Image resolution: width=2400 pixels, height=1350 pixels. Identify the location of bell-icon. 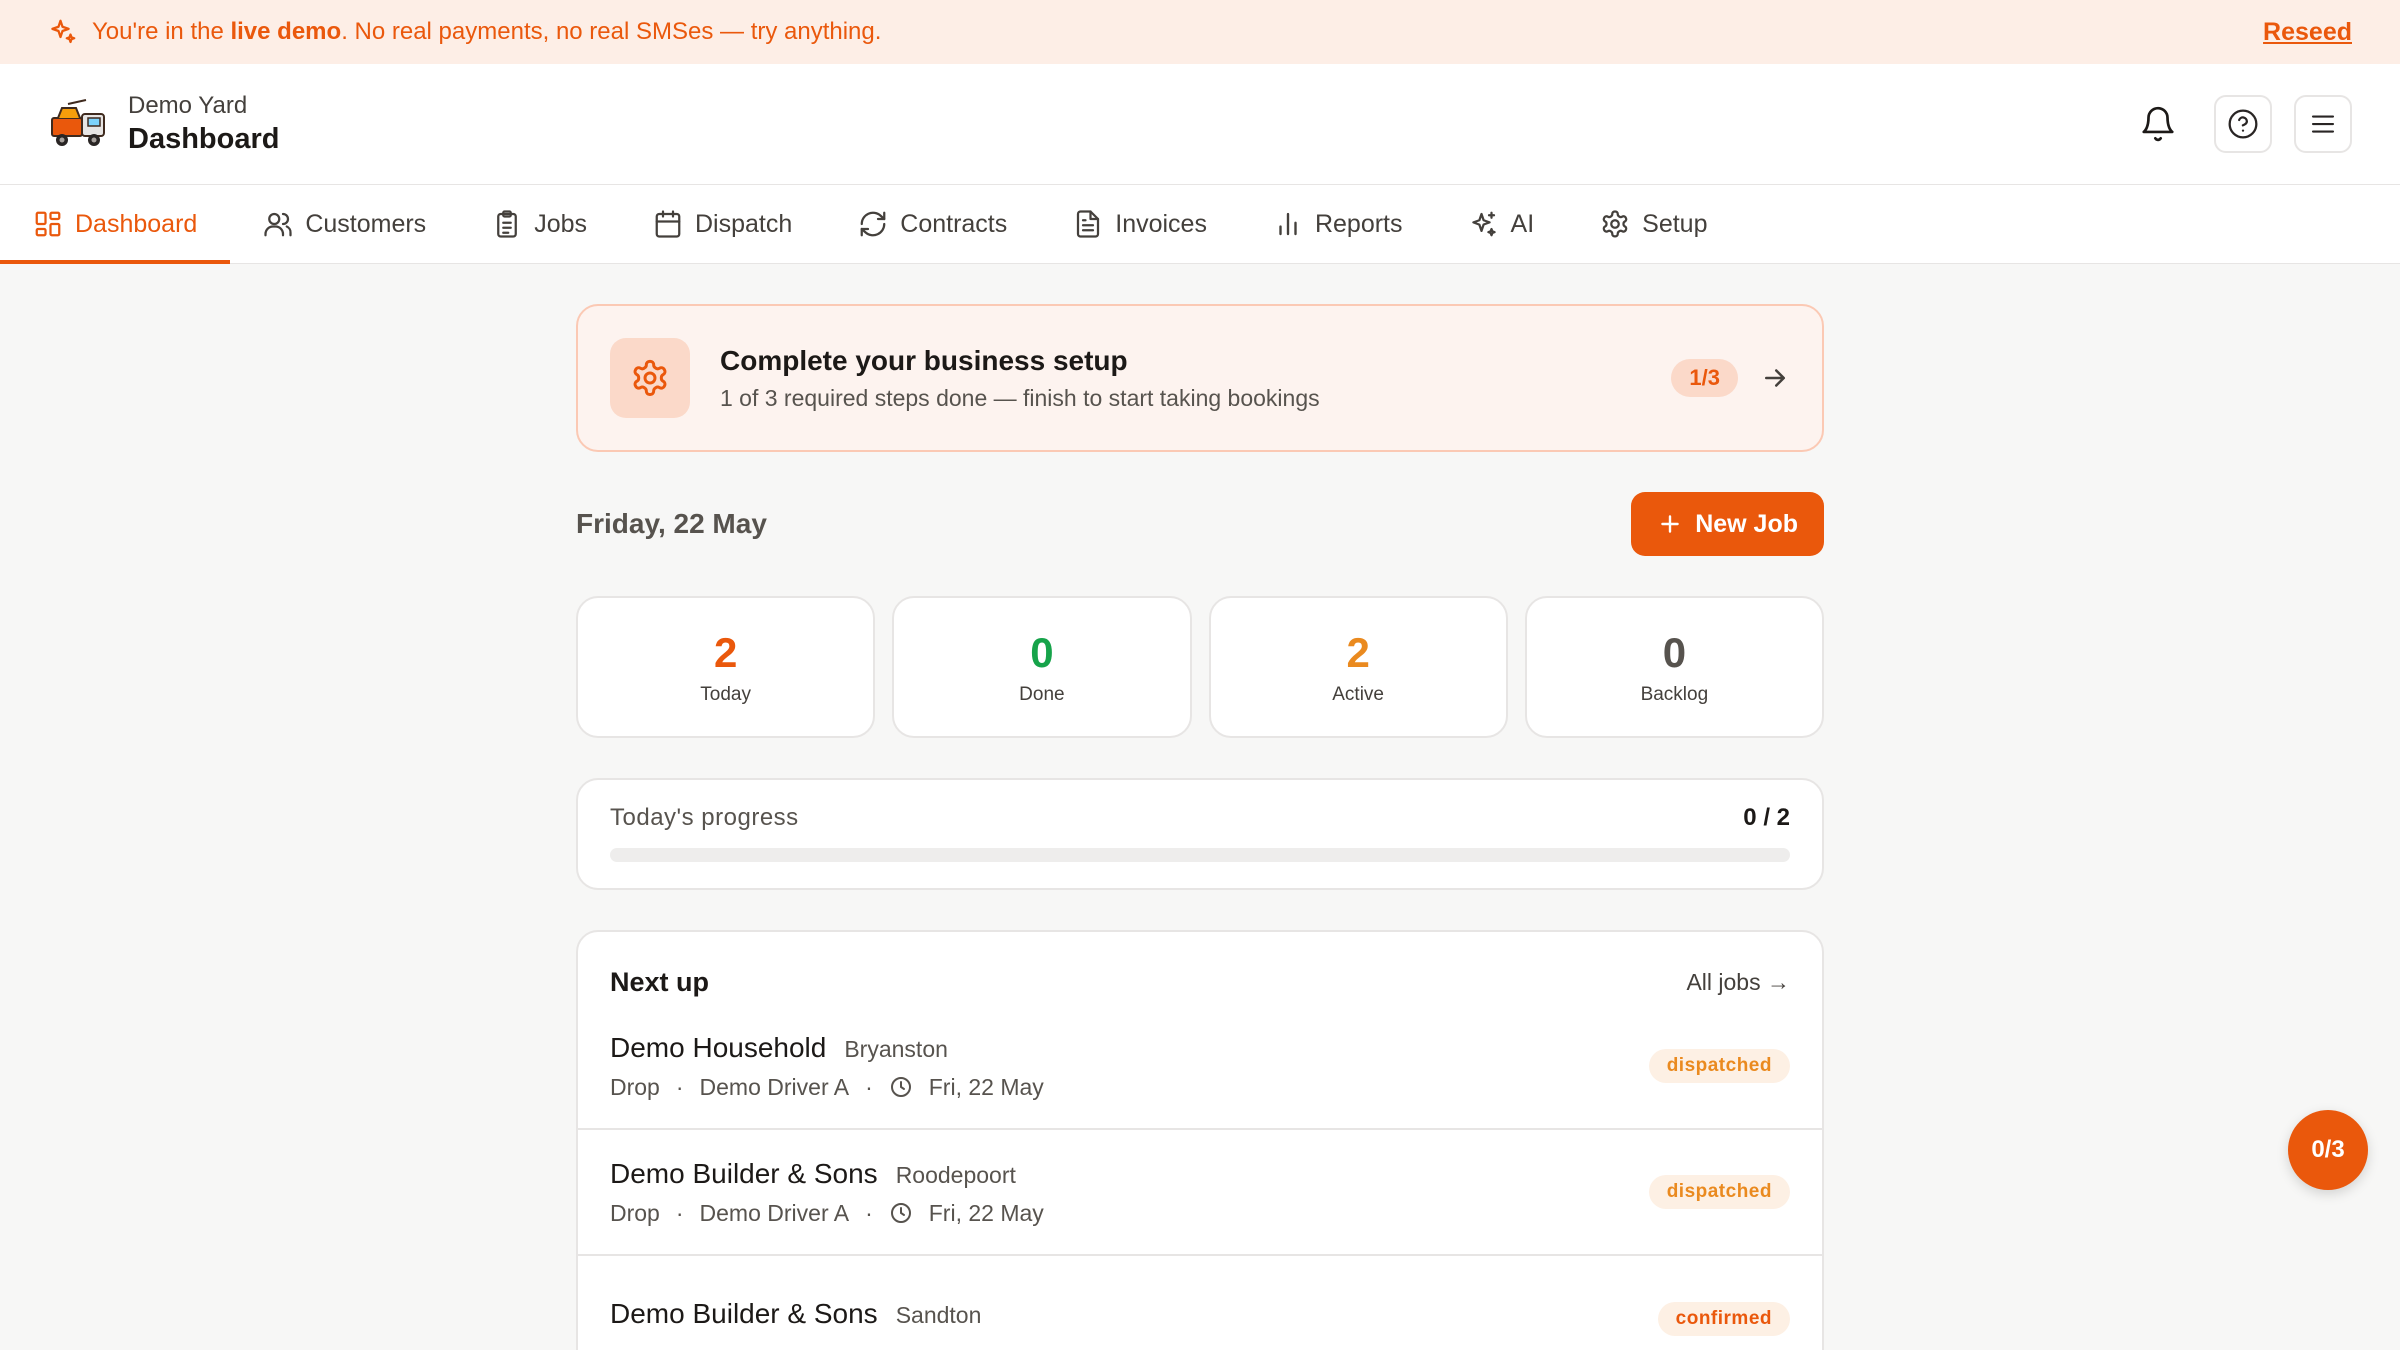
(2158, 124).